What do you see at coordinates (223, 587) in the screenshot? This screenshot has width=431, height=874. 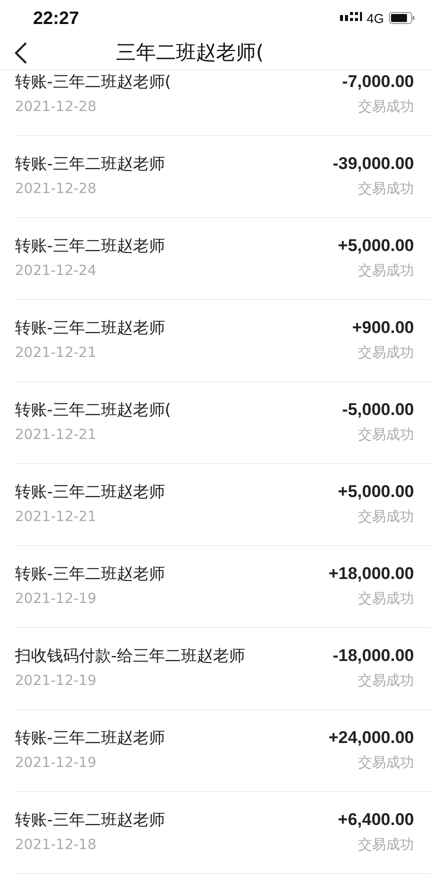 I see `transaction-row: 转账-三年二班赵老师 2021-12-19 +18,000.00 交易成功` at bounding box center [223, 587].